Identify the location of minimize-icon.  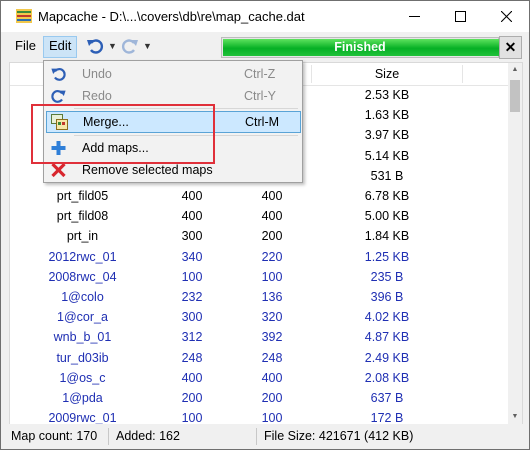
(414, 16).